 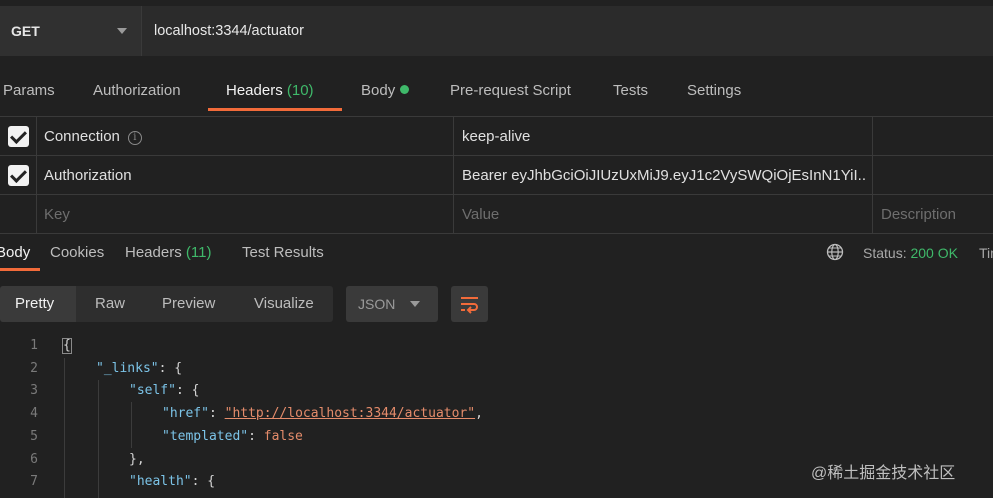 What do you see at coordinates (883, 473) in the screenshot?
I see `watermark: @稀土掘金技术社区` at bounding box center [883, 473].